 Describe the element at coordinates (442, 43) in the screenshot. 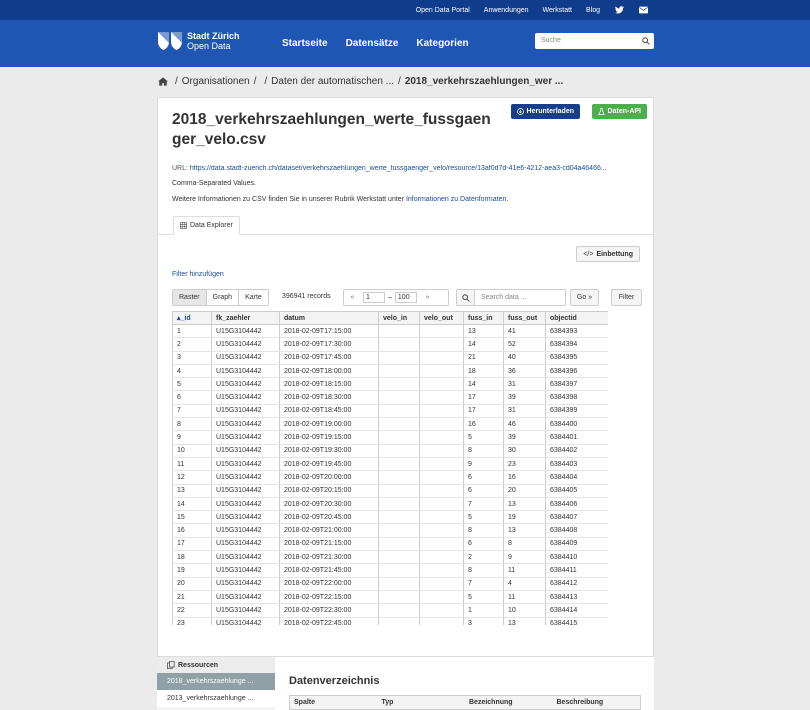

I see `nav-kategorien: Kategorien` at that location.